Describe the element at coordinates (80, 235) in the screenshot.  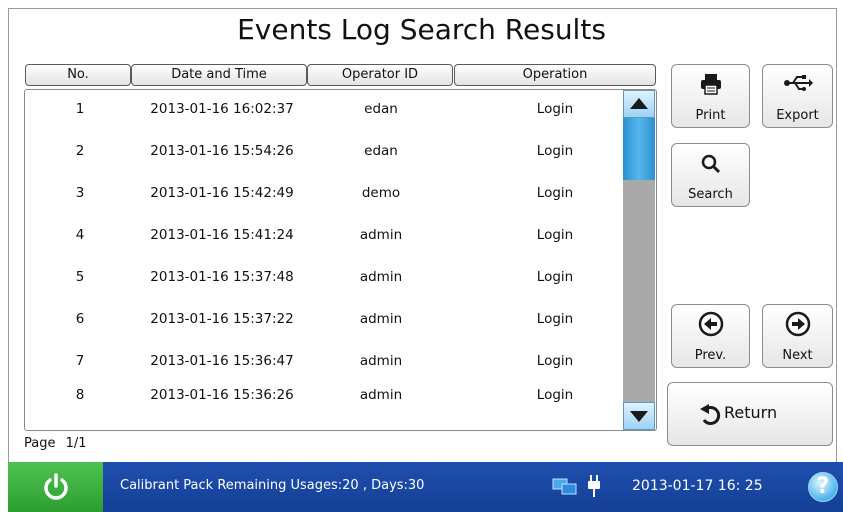
I see `cell-no: 4` at that location.